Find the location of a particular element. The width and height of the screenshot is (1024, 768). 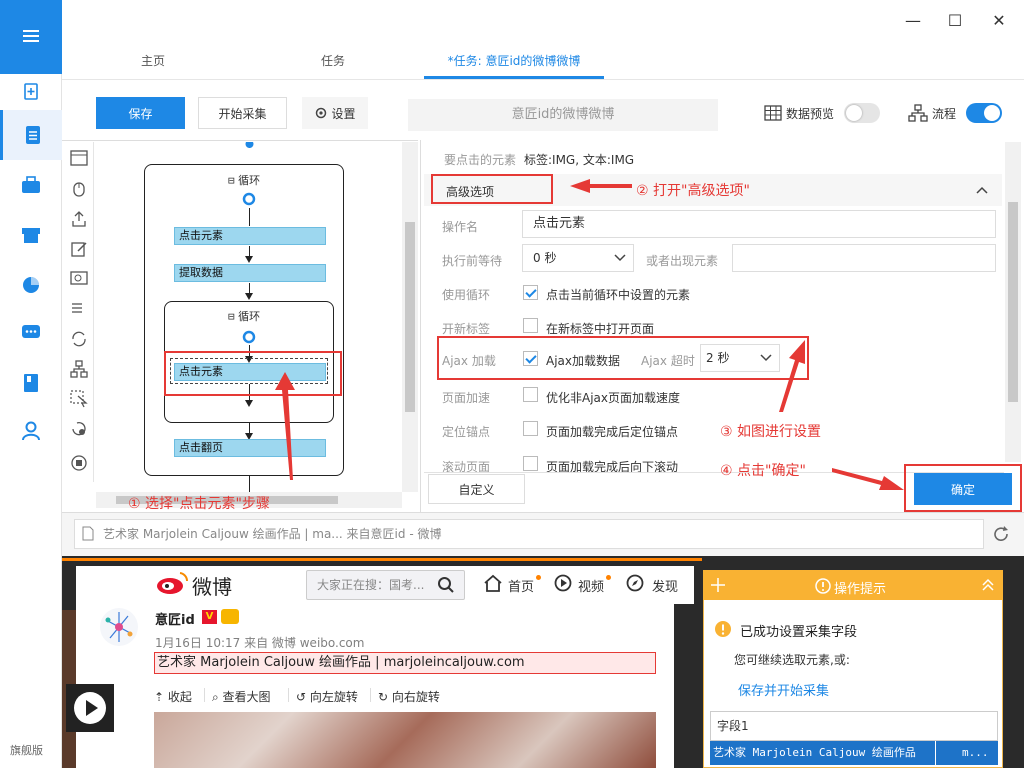

warning-icon is located at coordinates (723, 629).